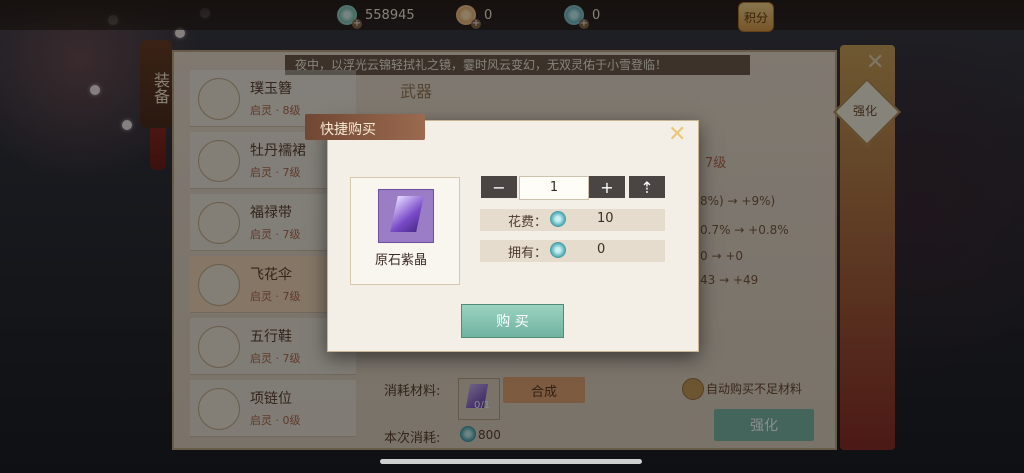 The width and height of the screenshot is (1024, 473). I want to click on modal-title: 快捷购买, so click(348, 130).